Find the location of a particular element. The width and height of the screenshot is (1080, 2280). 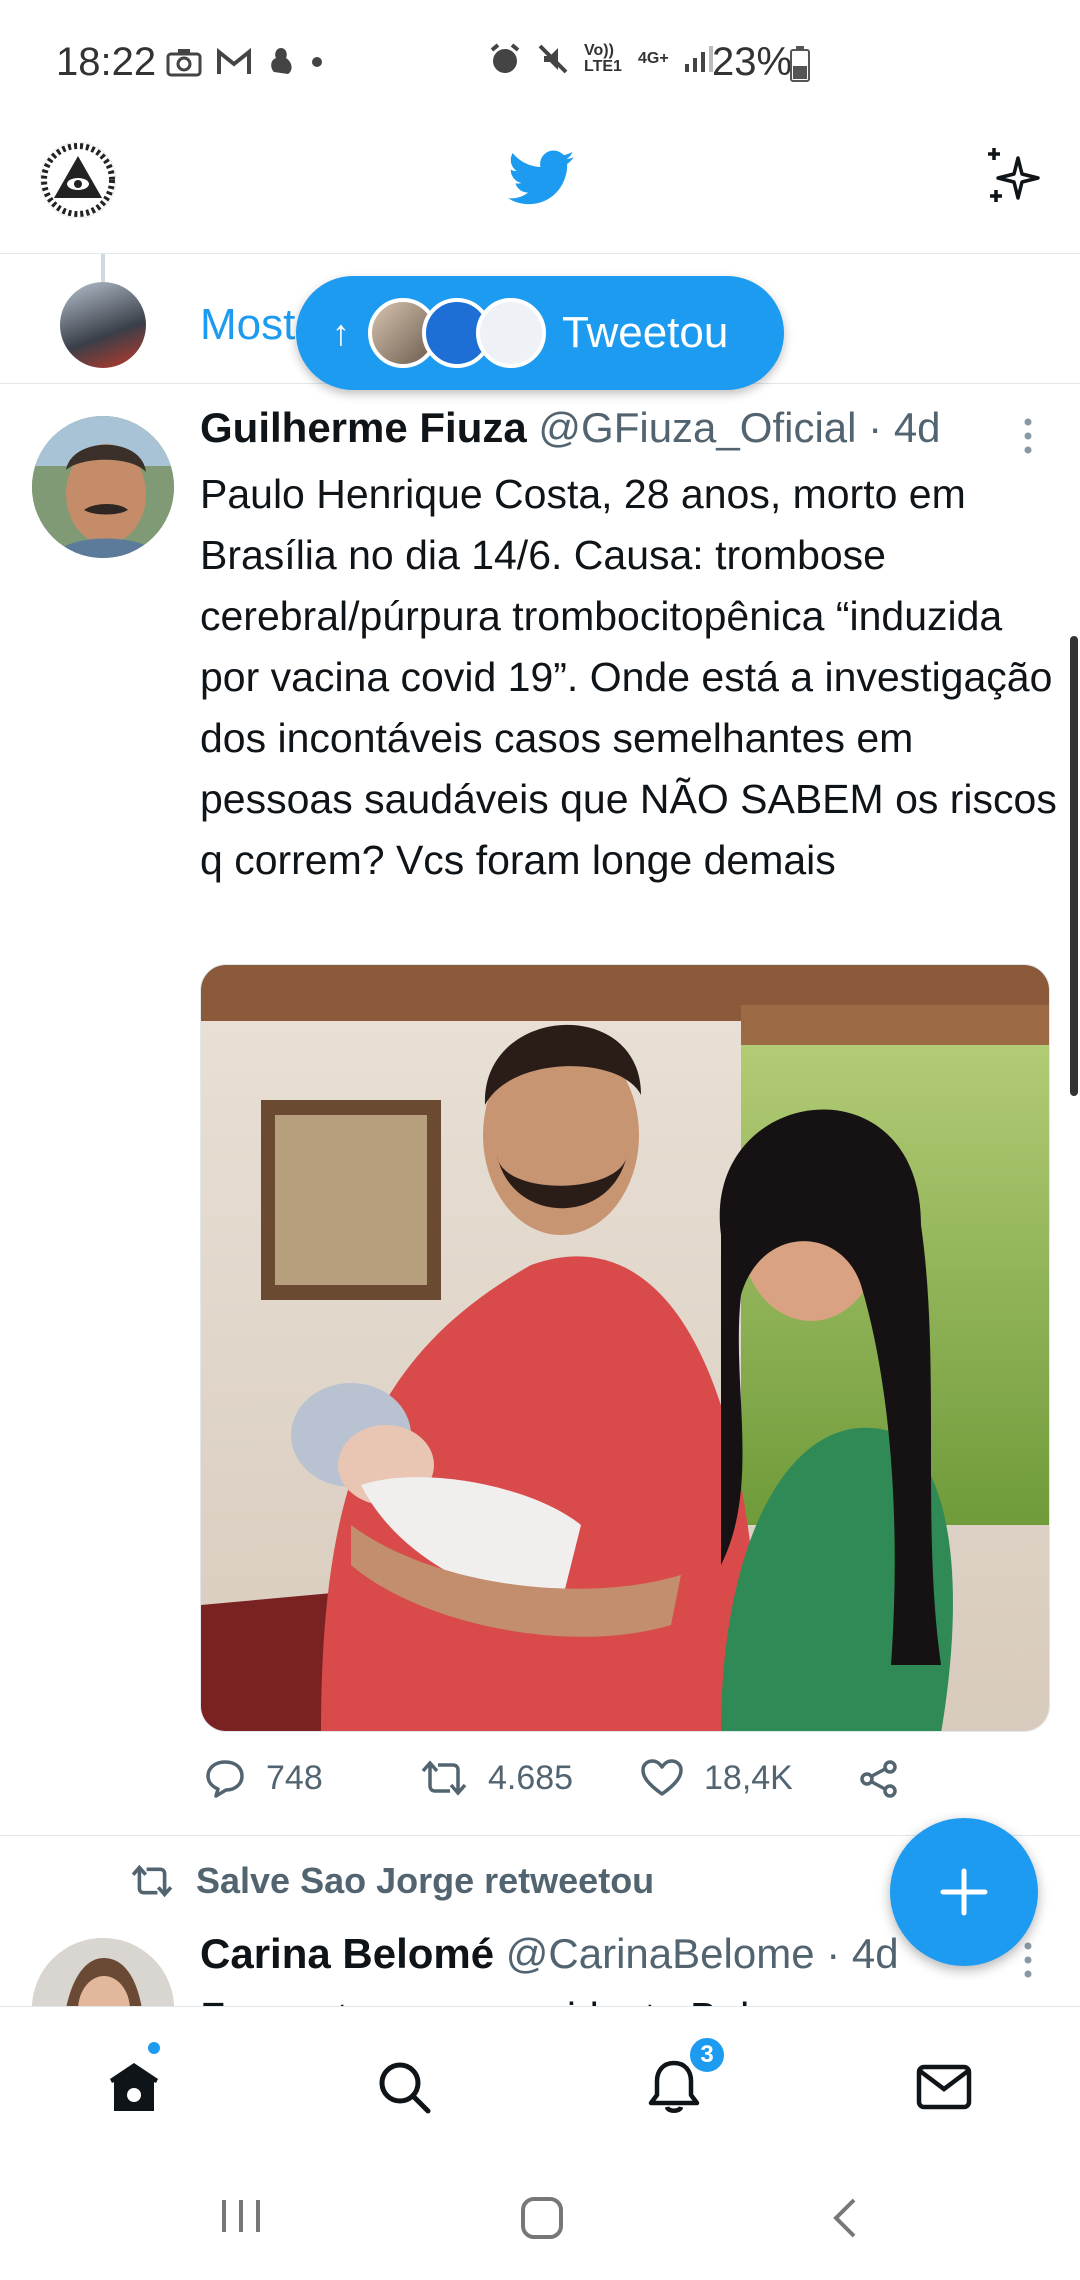

retweet-context: Salve Sao Jorge retweetou is located at coordinates (392, 1881).